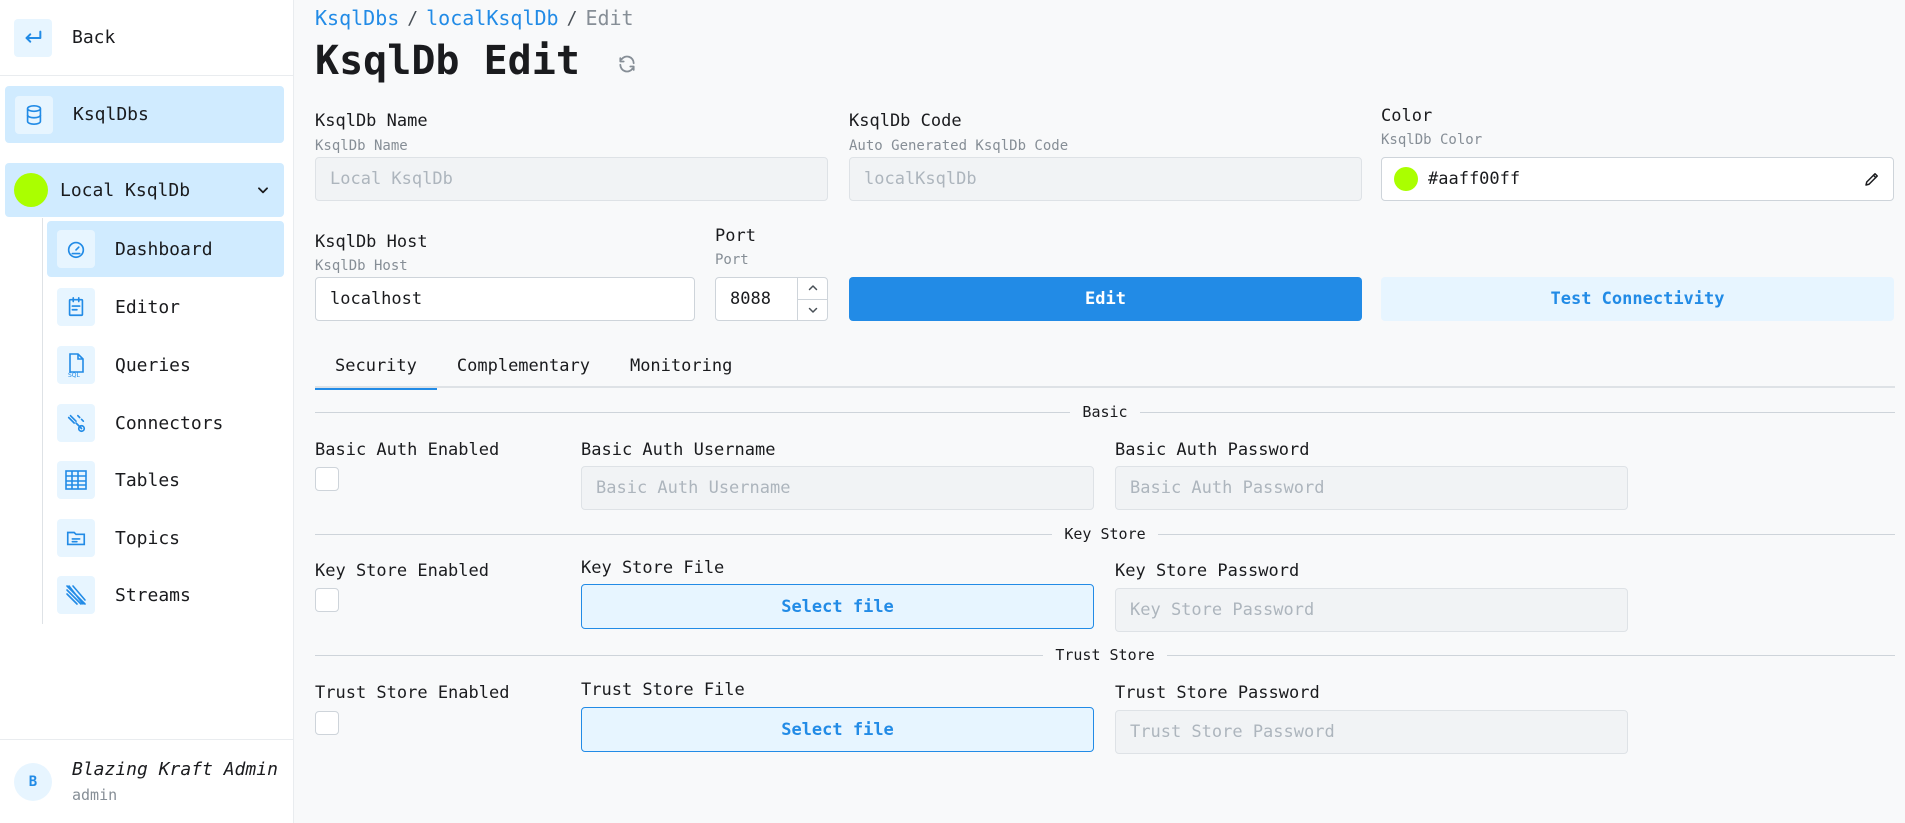  Describe the element at coordinates (837, 488) in the screenshot. I see `basic-auth-username-input: Basic Auth Username` at that location.